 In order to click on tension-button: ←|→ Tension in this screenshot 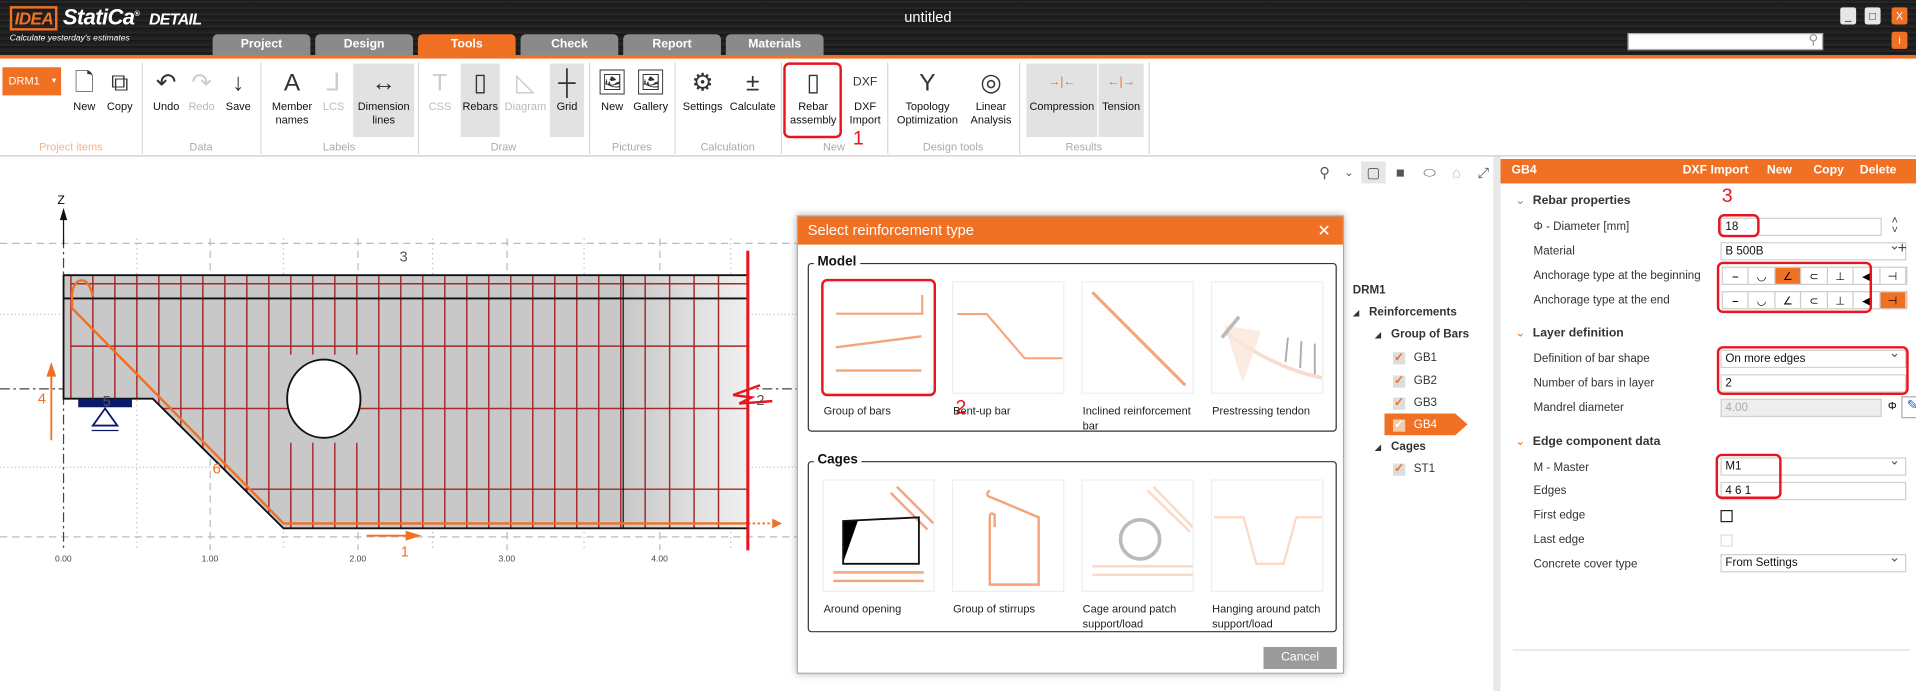, I will do `click(1121, 100)`.